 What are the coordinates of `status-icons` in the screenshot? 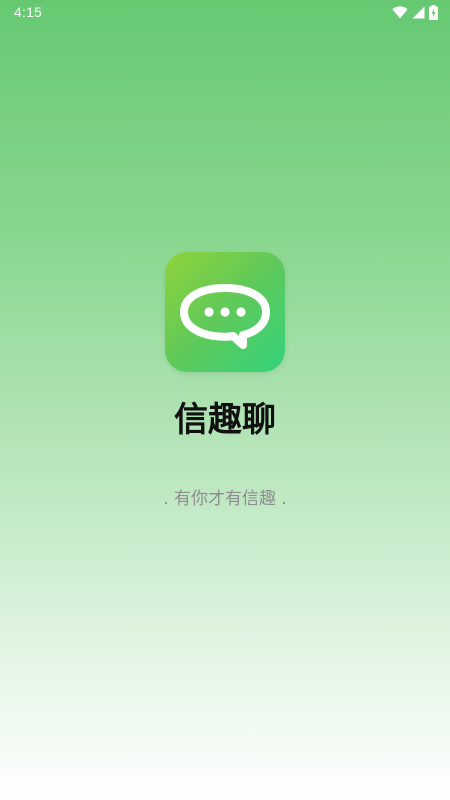 It's located at (415, 12).